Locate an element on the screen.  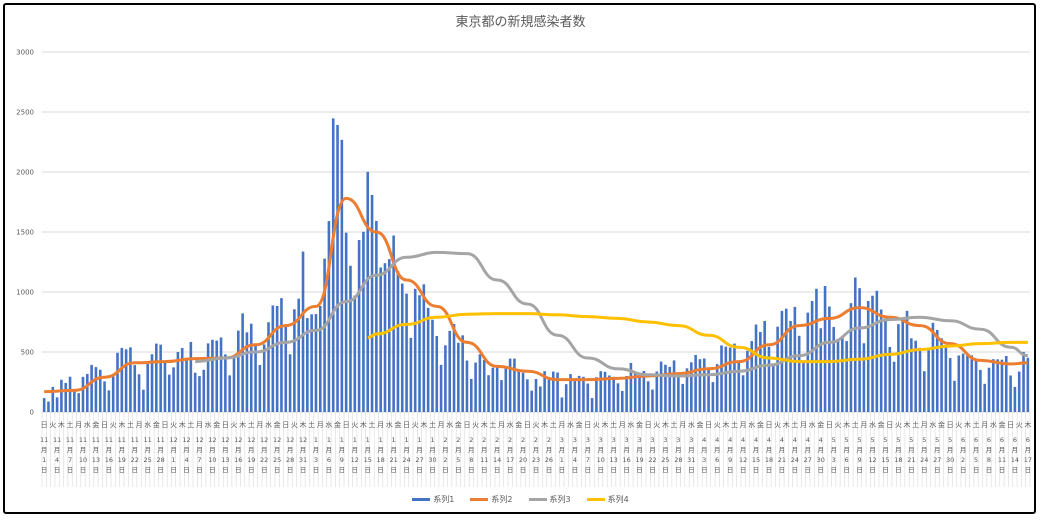
date-label: 3月28日 is located at coordinates (678, 455).